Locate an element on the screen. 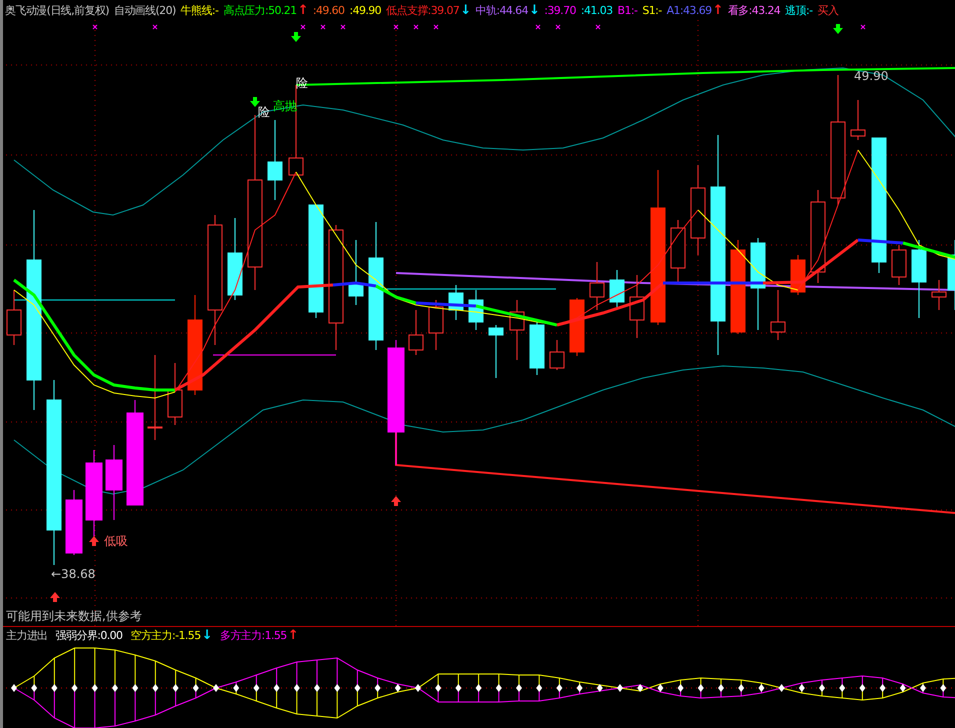  buy-signal-label: 低吸 is located at coordinates (116, 541).